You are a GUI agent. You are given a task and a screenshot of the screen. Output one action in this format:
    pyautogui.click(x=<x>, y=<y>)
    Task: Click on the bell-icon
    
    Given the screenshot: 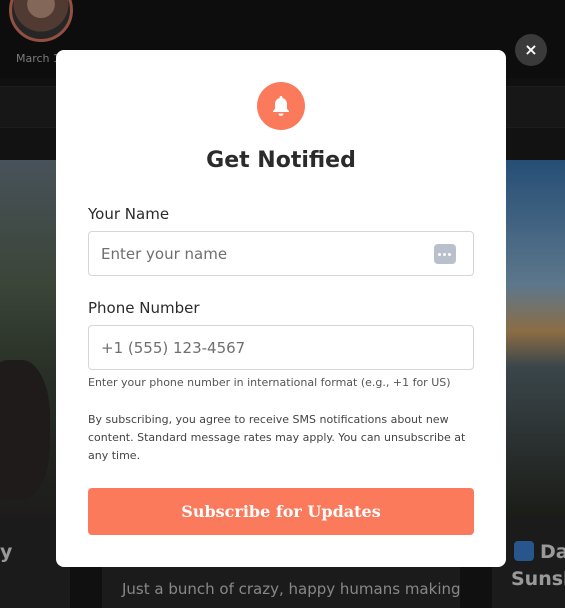 What is the action you would take?
    pyautogui.click(x=281, y=106)
    